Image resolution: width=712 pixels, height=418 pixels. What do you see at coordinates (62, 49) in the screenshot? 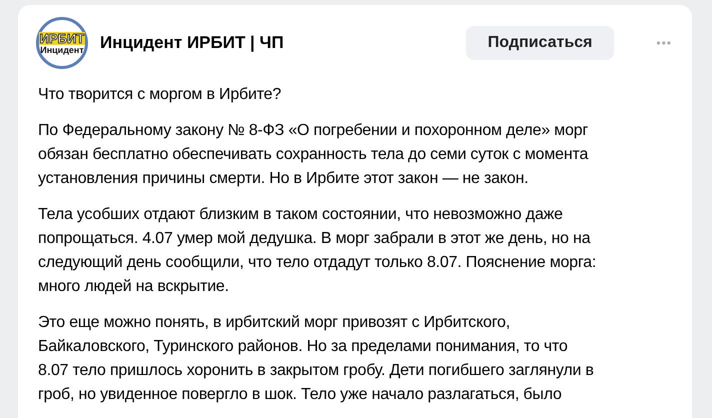
I see `avatar-subtitle: Инцидент` at bounding box center [62, 49].